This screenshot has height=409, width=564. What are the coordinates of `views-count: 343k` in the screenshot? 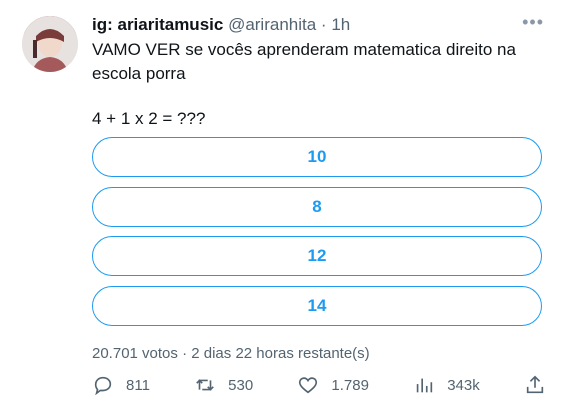 It's located at (463, 385).